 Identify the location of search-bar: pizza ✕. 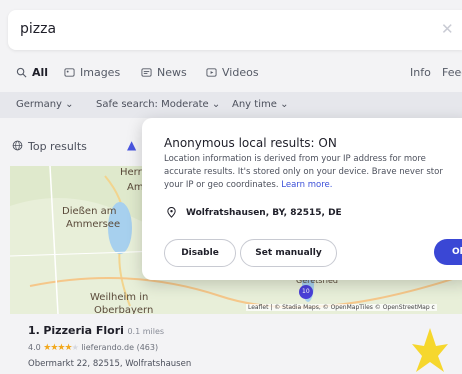
(235, 30).